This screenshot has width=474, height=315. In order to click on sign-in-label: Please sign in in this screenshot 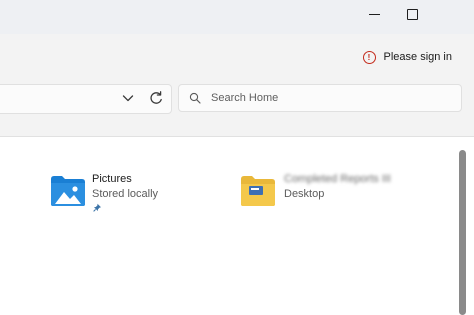, I will do `click(418, 57)`.